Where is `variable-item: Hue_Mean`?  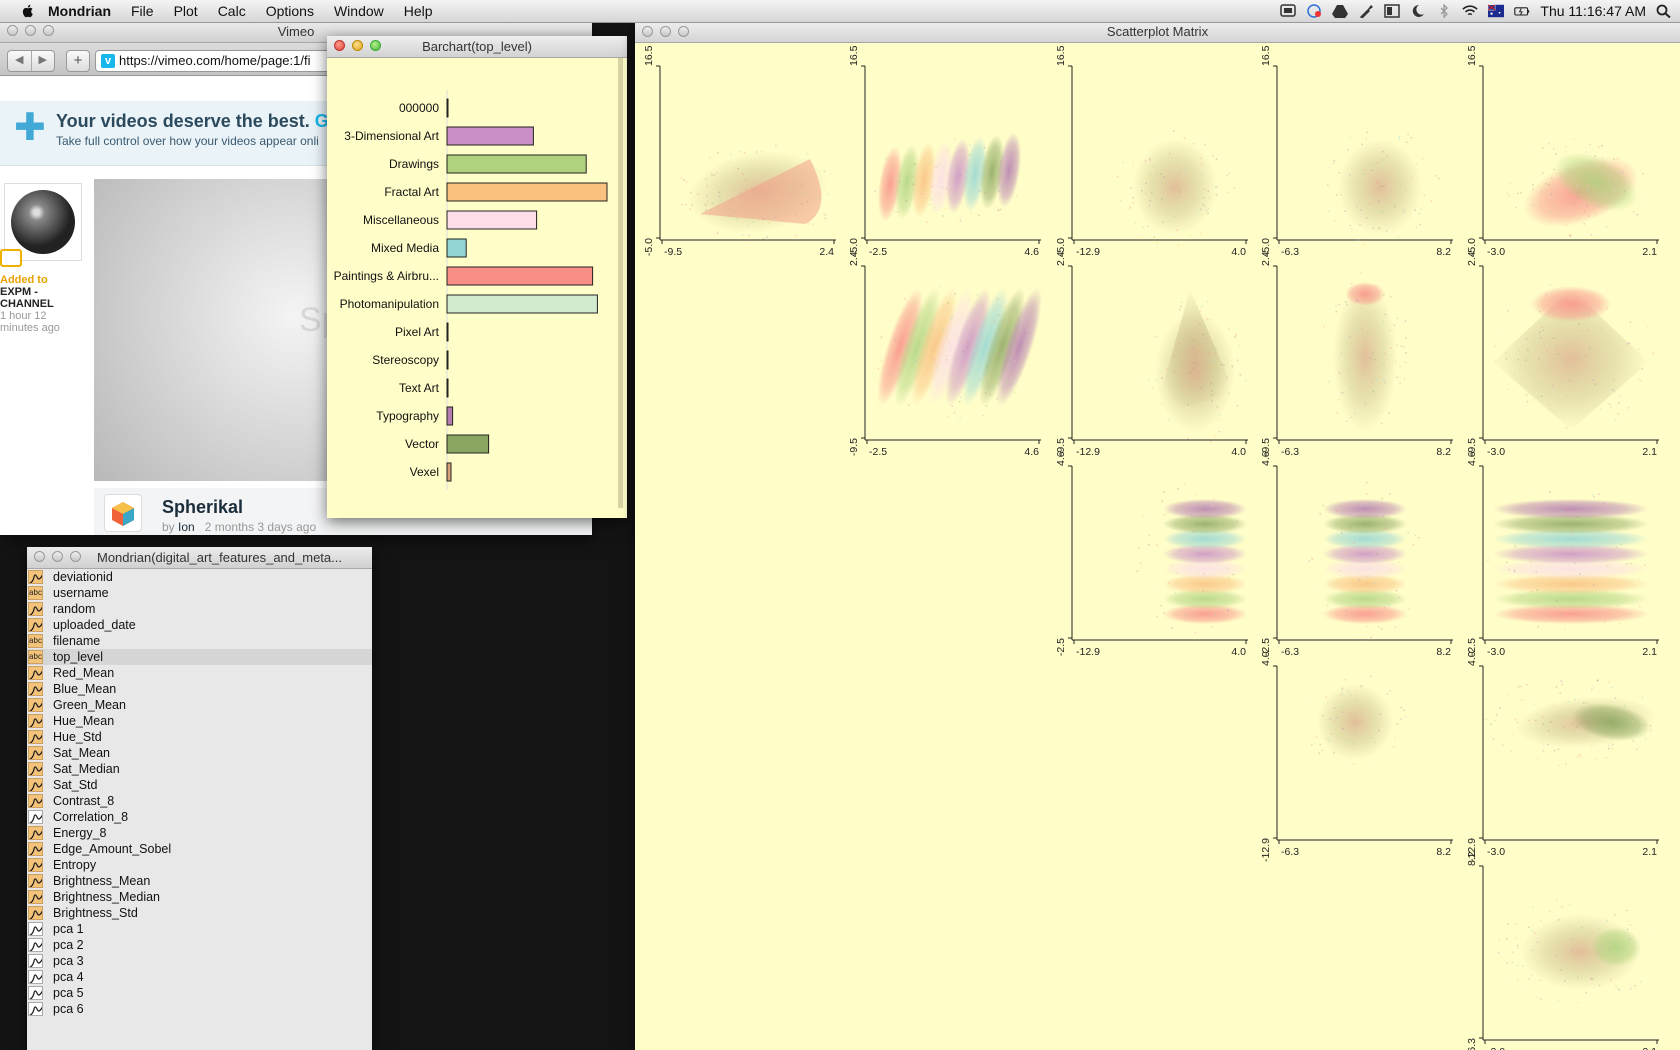
variable-item: Hue_Mean is located at coordinates (199, 721).